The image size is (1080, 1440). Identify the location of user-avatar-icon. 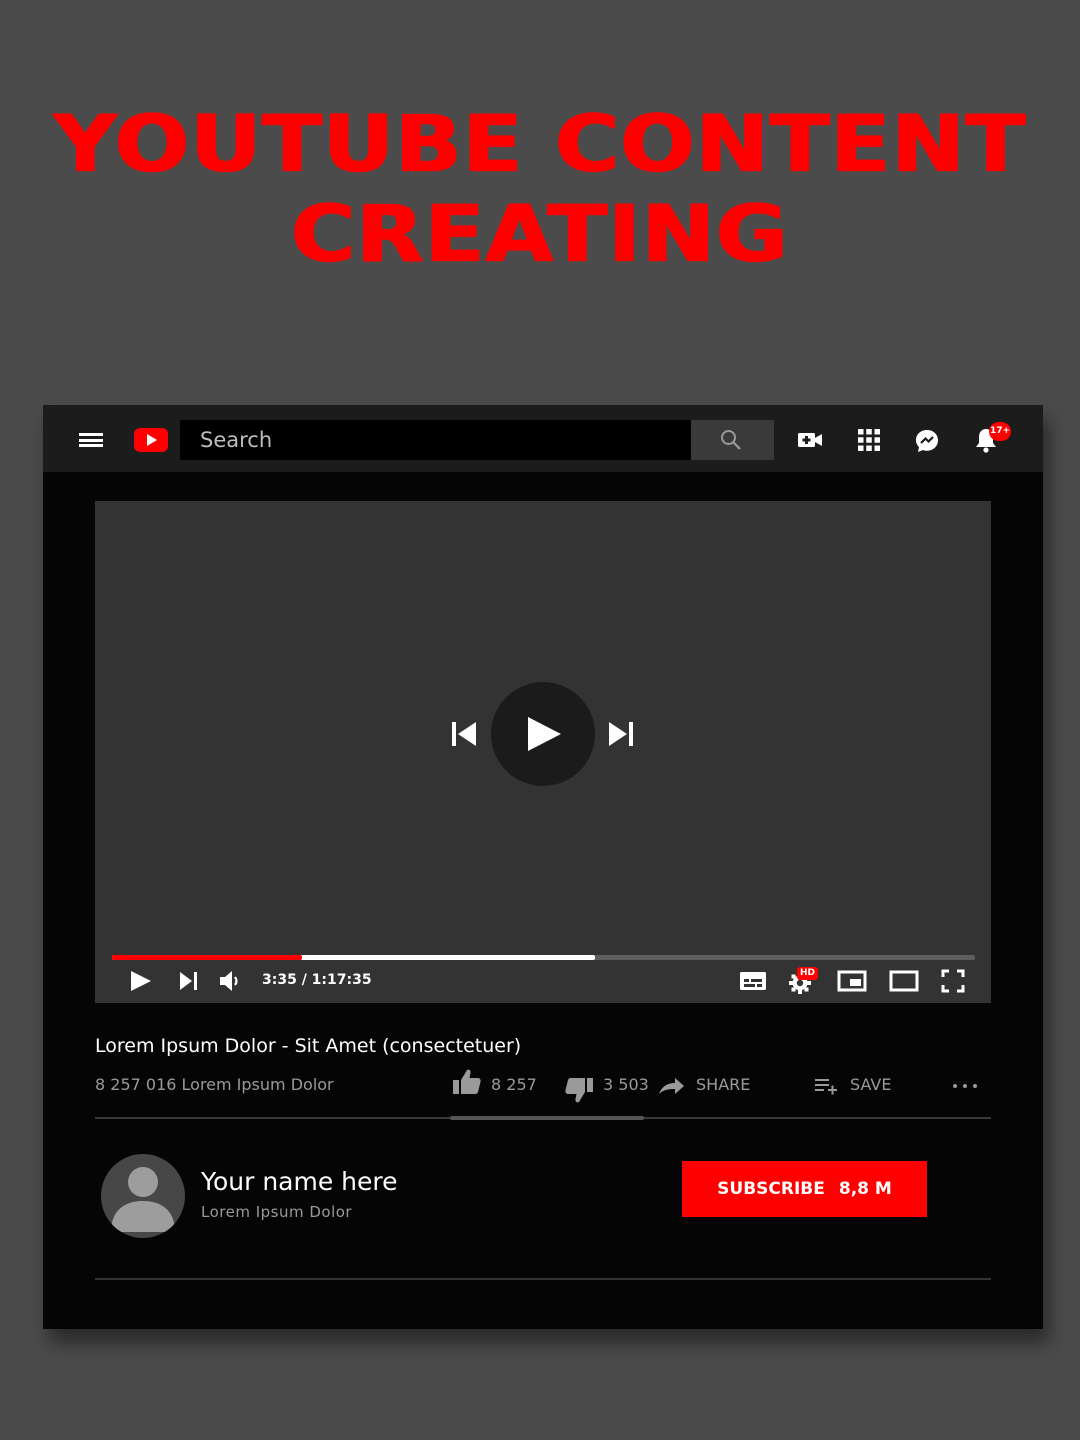
(143, 1199).